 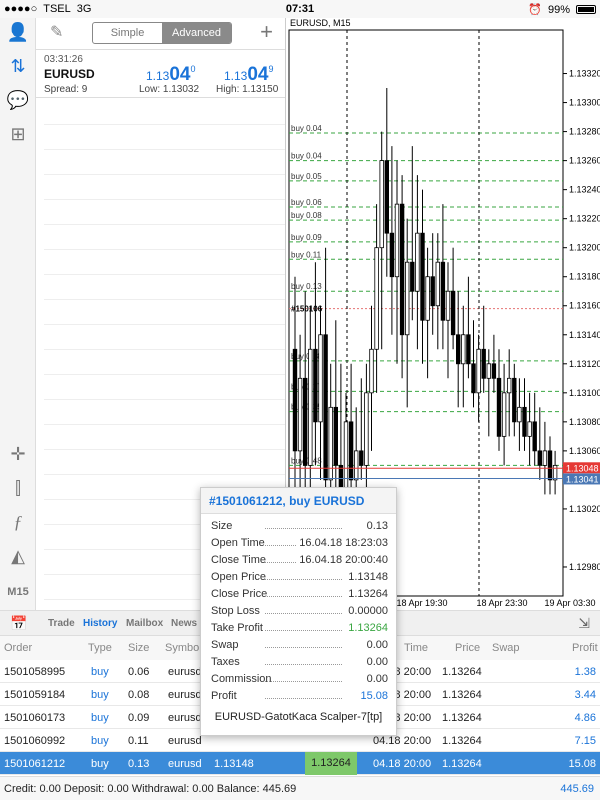 I want to click on col-order: Order, so click(x=18, y=648).